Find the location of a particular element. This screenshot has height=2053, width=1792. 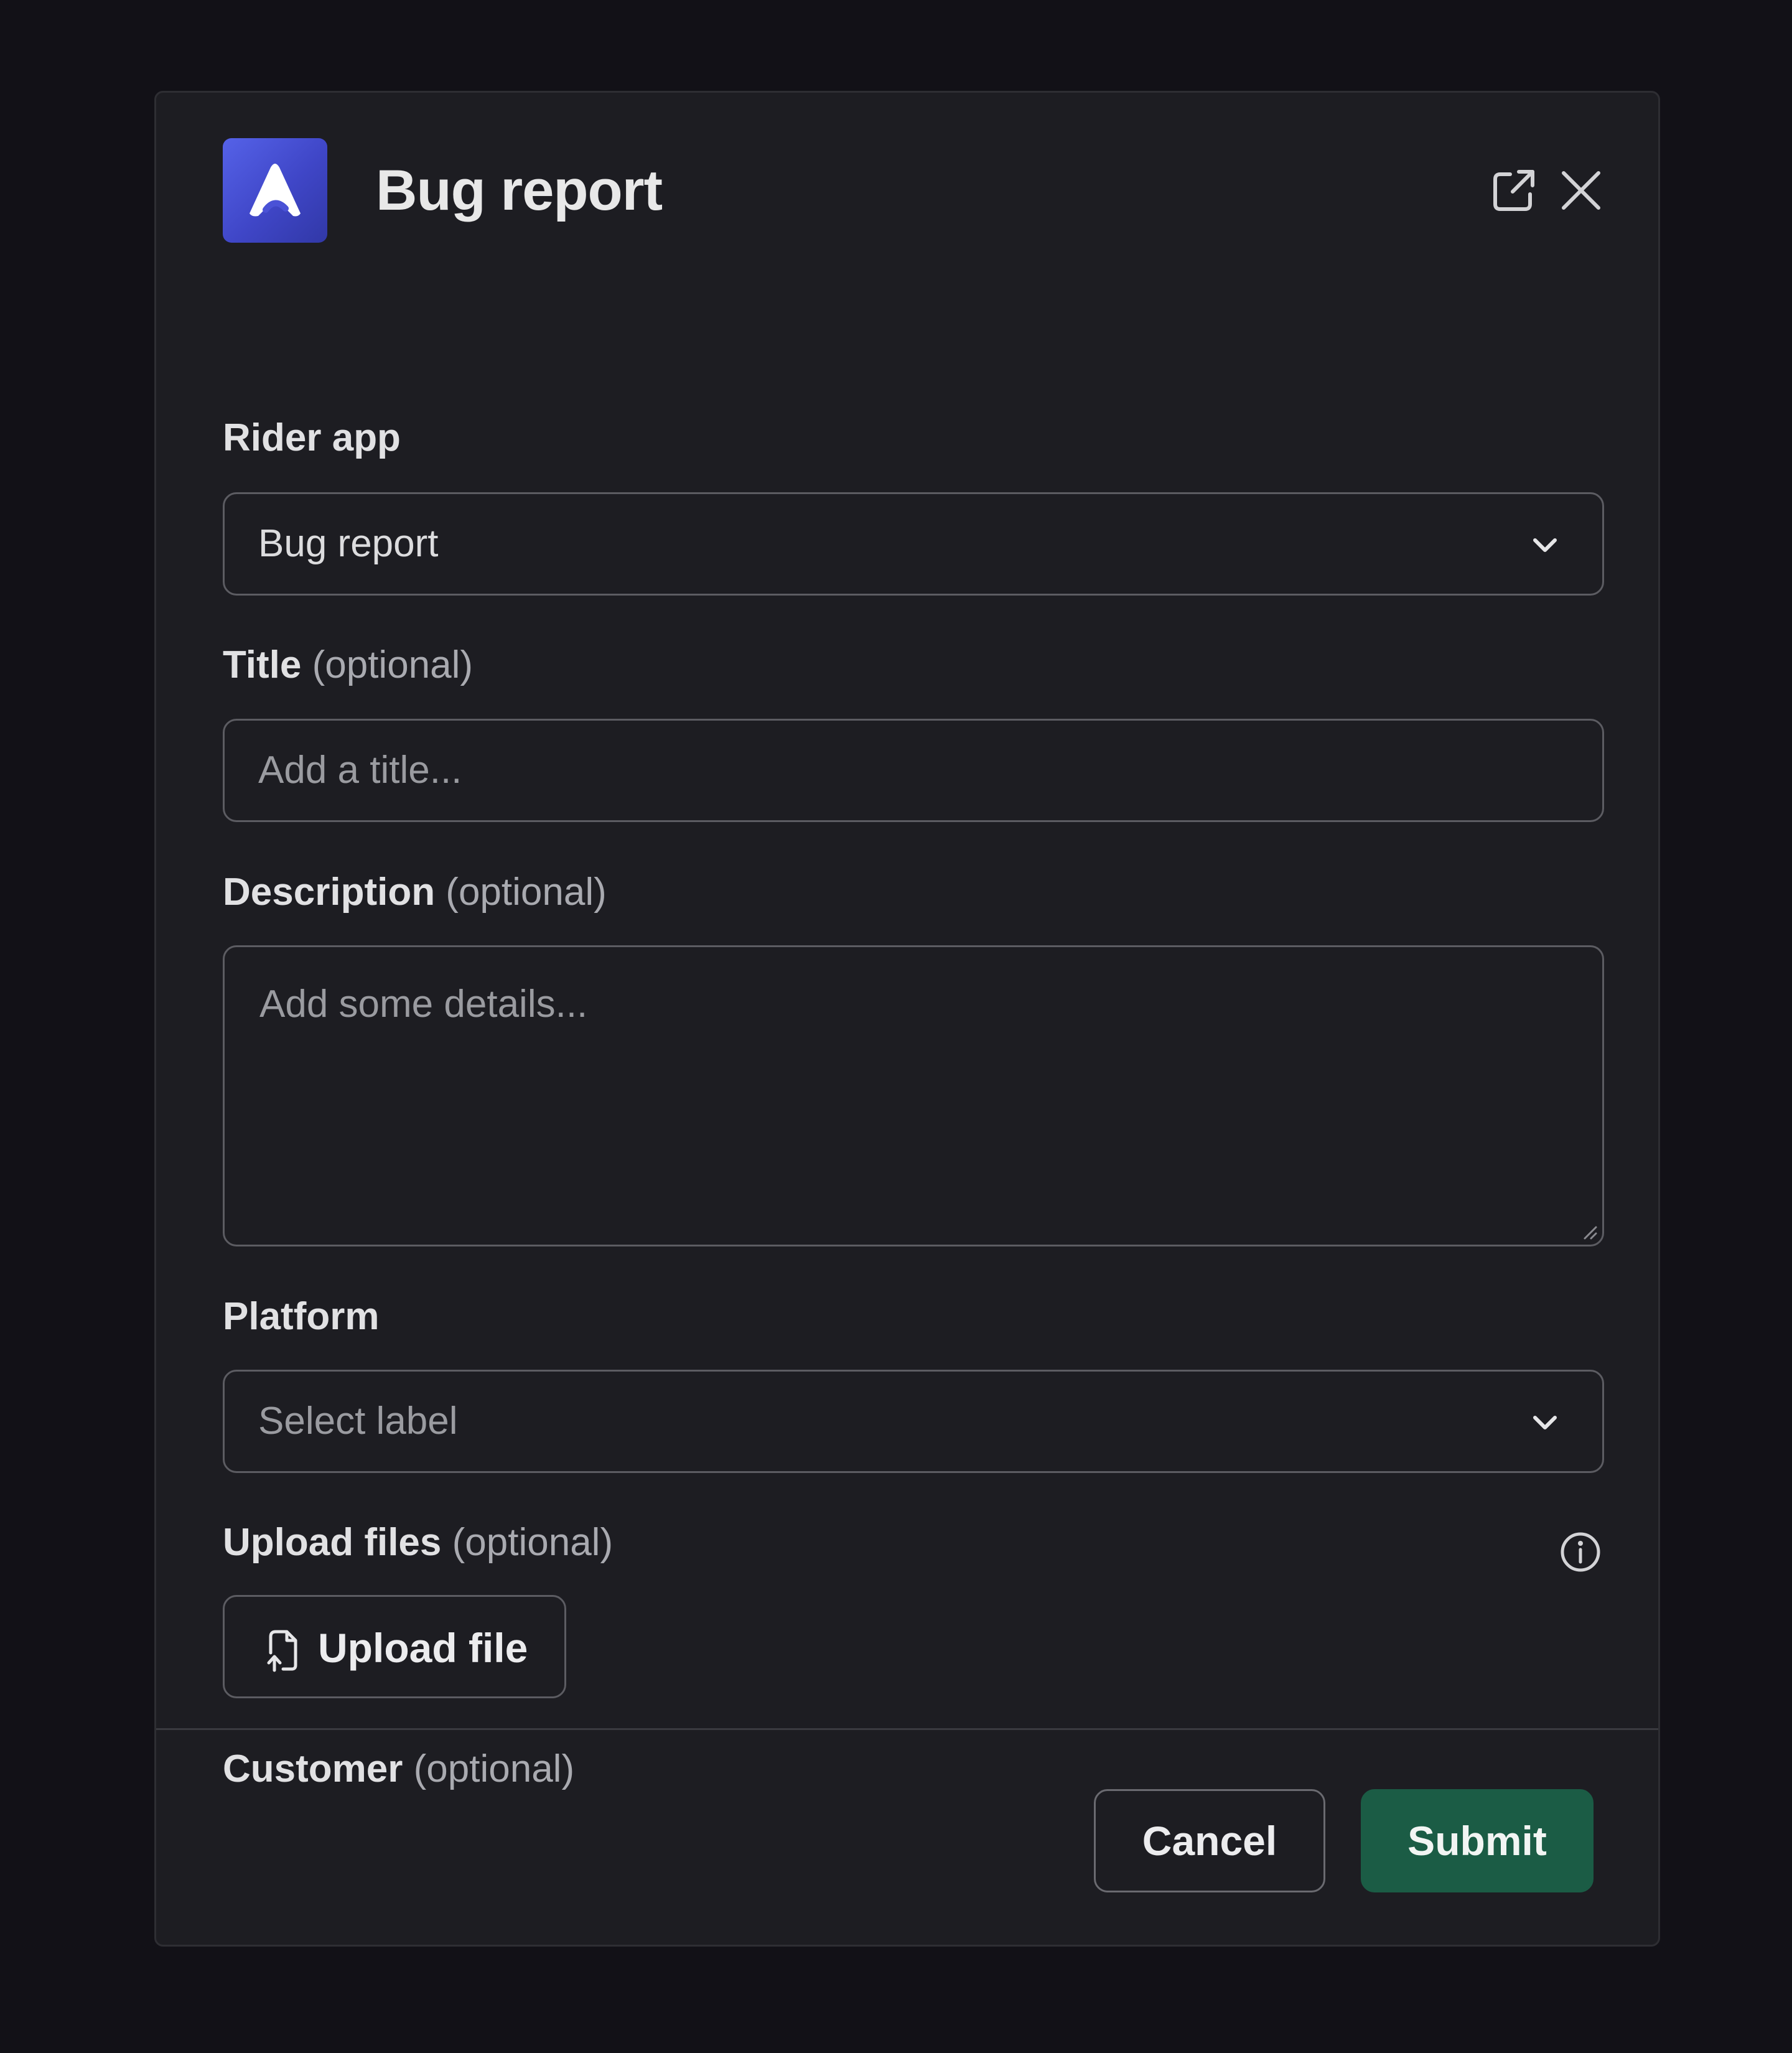

platform-select: Select label is located at coordinates (913, 1421).